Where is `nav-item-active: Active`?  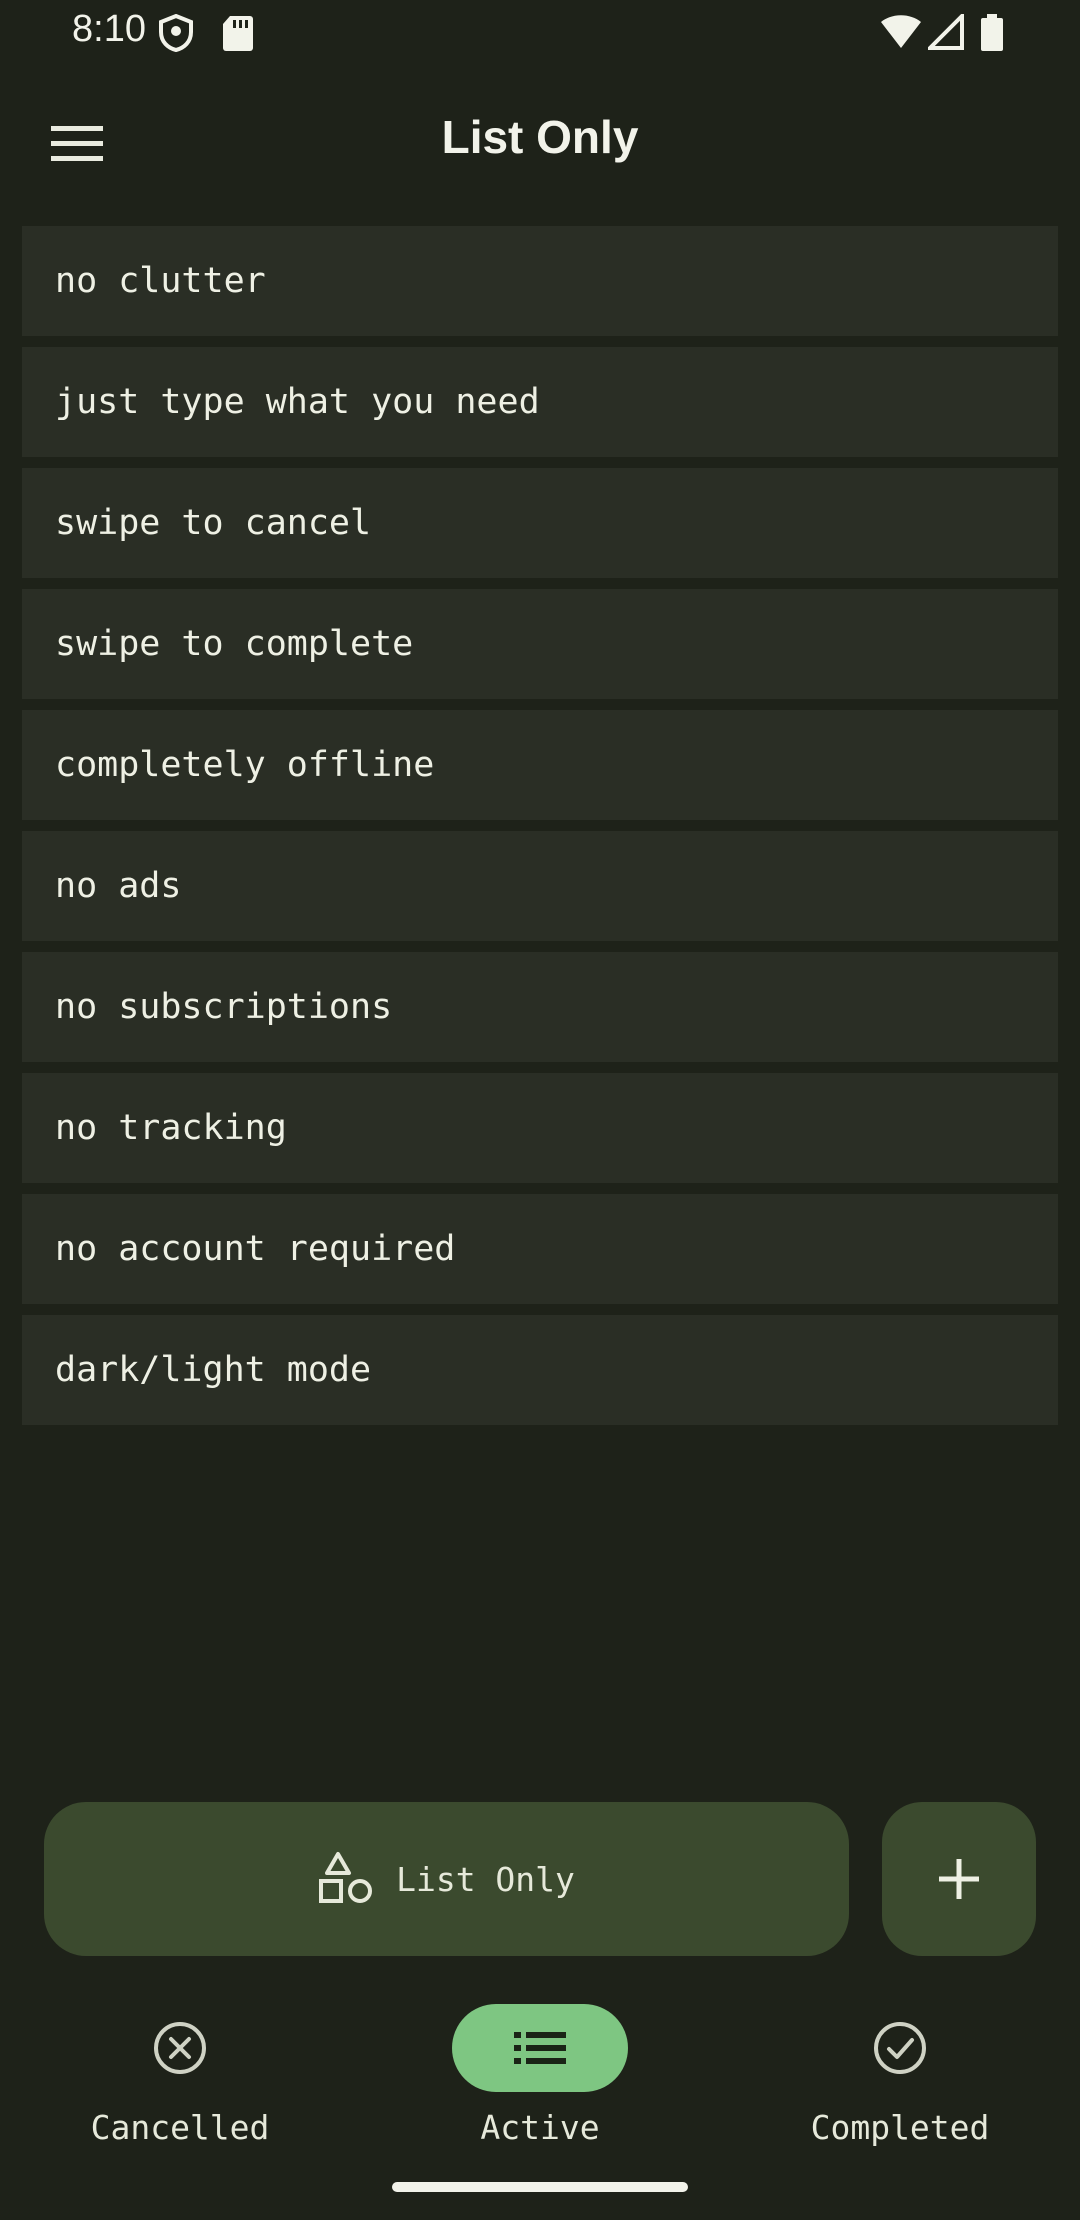 nav-item-active: Active is located at coordinates (540, 2075).